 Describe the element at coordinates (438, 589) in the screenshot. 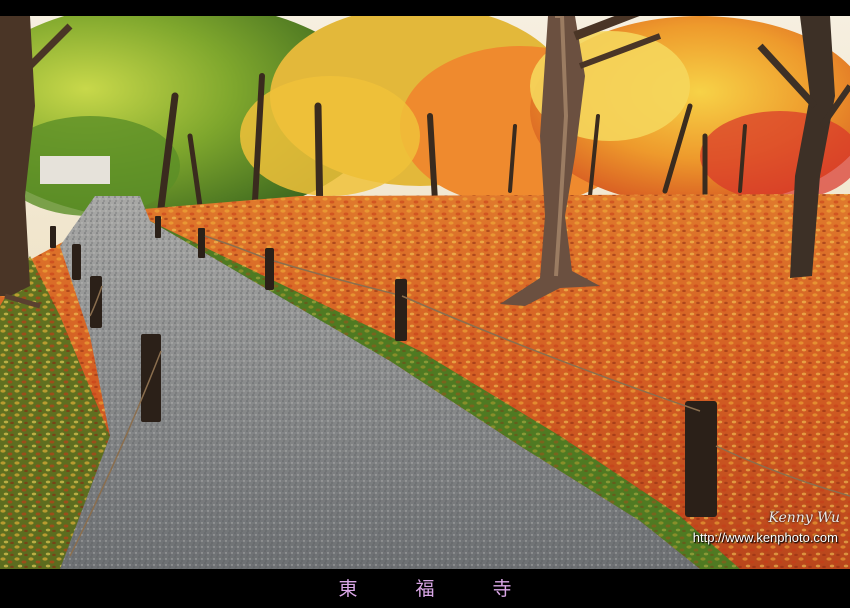

I see `photo-caption-title: 東 福 寺` at that location.